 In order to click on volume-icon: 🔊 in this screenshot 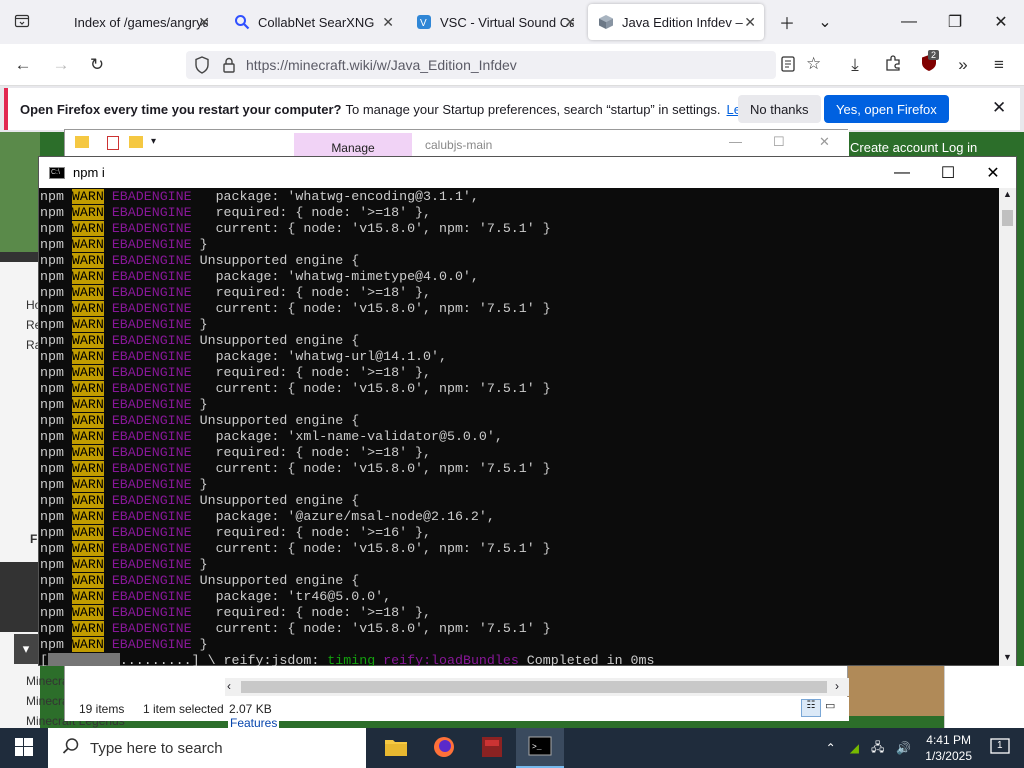, I will do `click(903, 748)`.